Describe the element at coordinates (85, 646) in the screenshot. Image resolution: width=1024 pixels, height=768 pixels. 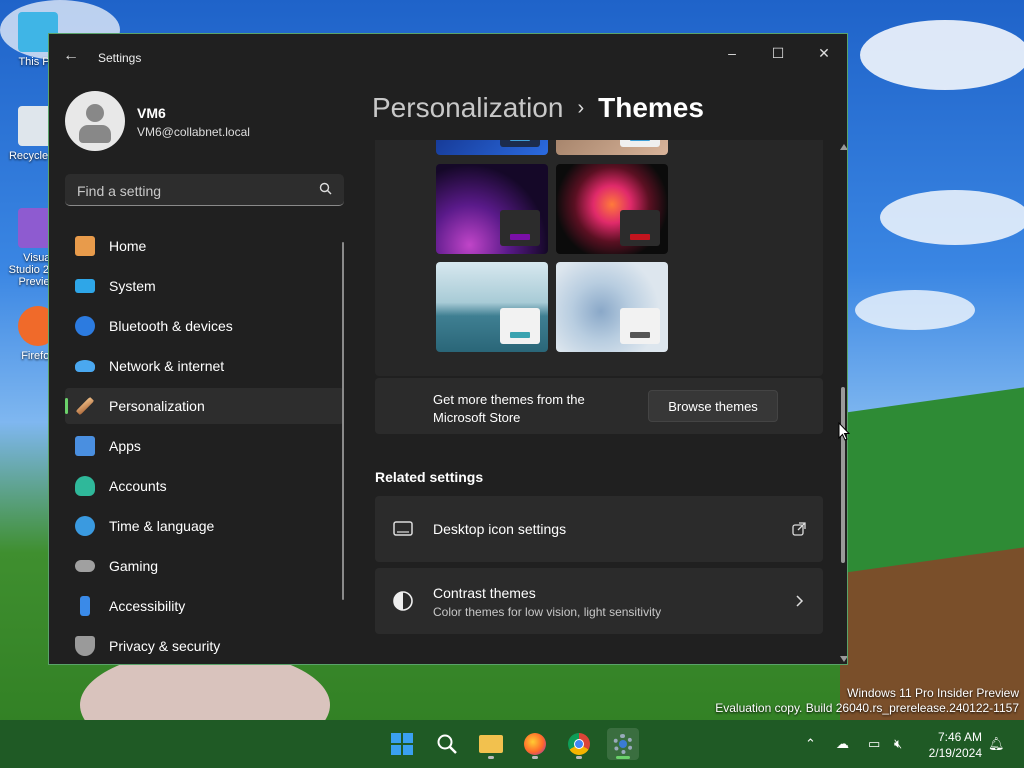
I see `shield-icon` at that location.